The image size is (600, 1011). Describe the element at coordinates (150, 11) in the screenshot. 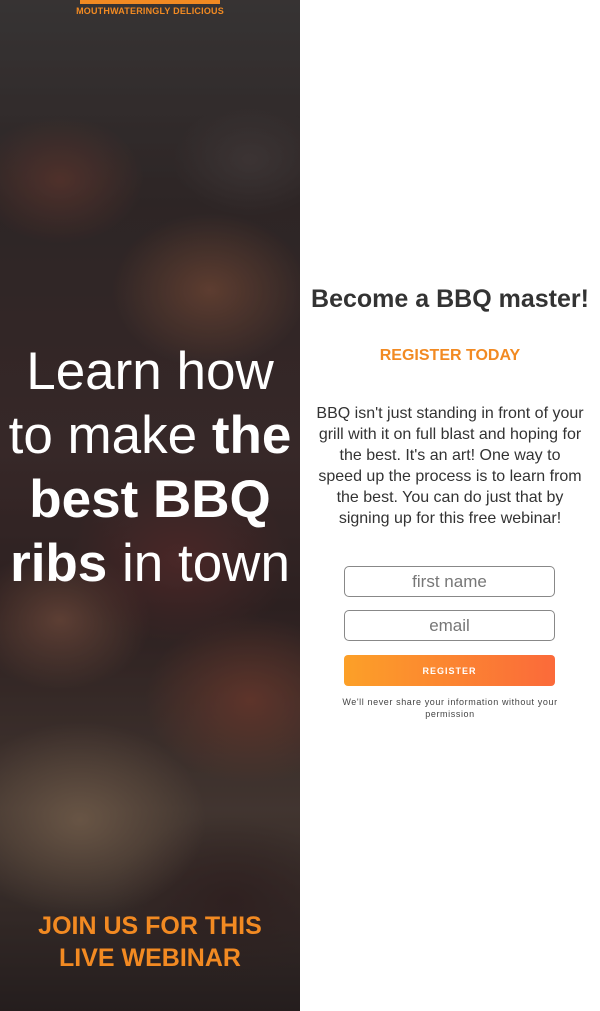

I see `hero-tagline: MOUTHWATERINGLY DELICIOUS` at that location.